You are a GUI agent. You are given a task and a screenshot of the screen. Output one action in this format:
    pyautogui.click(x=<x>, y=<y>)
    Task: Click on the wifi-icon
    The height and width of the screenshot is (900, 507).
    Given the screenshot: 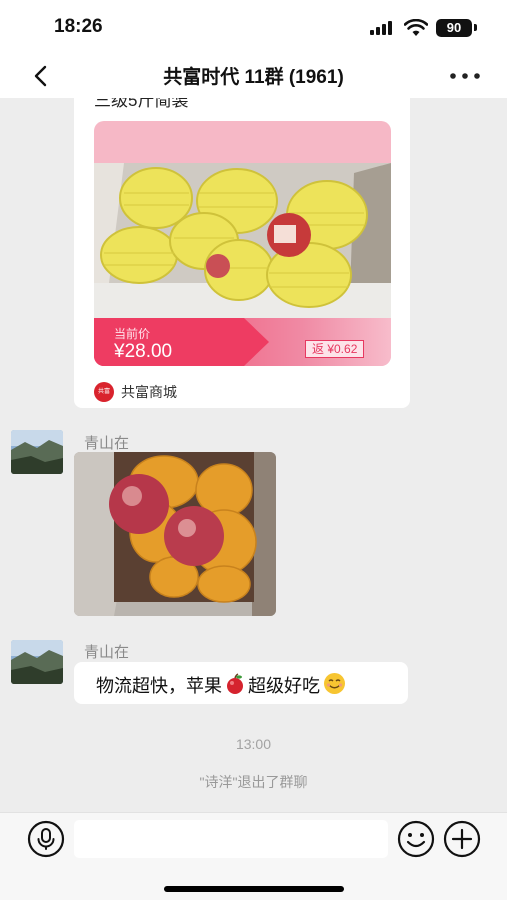 What is the action you would take?
    pyautogui.click(x=416, y=27)
    